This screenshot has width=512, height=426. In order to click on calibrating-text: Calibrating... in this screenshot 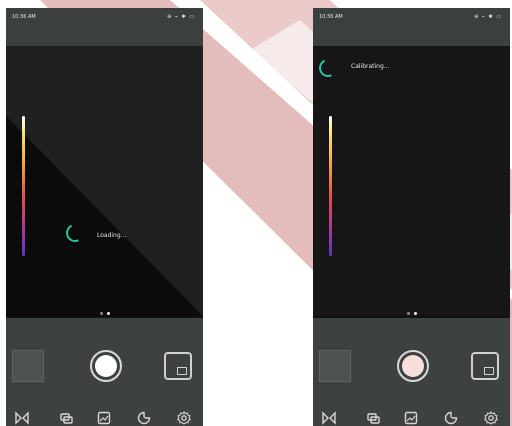, I will do `click(370, 66)`.